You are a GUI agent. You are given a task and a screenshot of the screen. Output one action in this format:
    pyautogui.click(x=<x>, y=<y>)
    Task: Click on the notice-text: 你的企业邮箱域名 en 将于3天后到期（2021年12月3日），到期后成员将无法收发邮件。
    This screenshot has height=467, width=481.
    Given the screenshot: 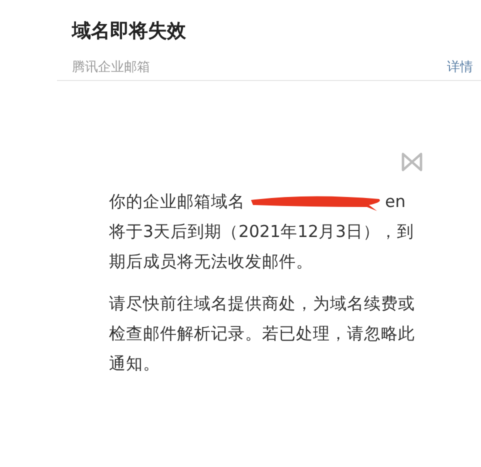 What is the action you would take?
    pyautogui.click(x=262, y=232)
    